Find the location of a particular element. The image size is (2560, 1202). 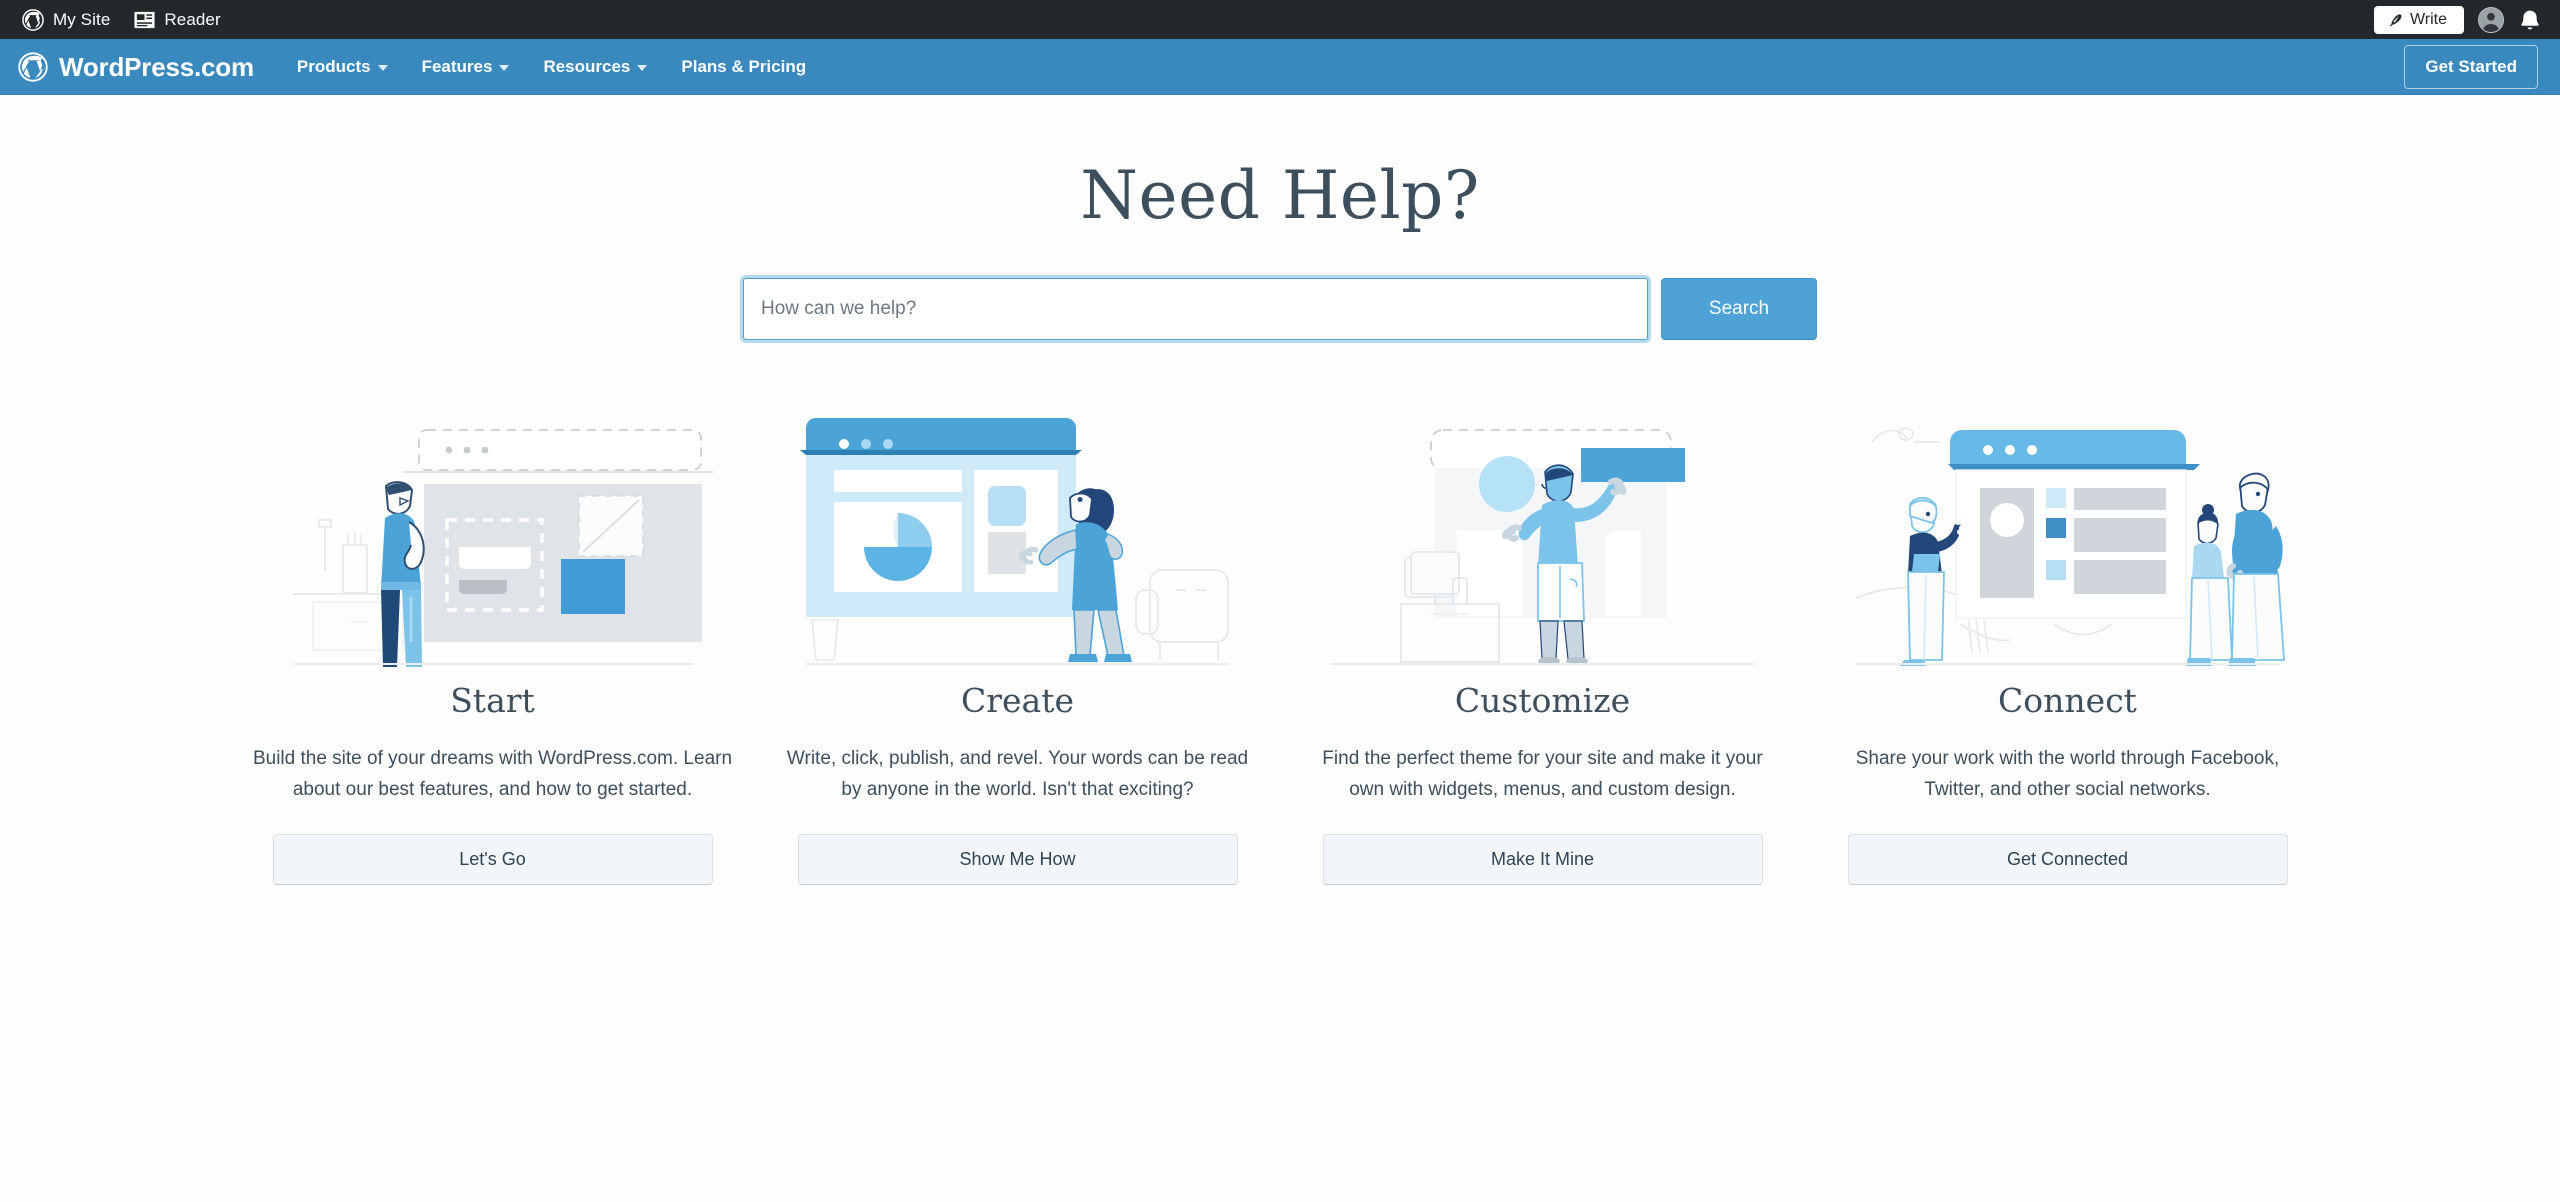

nav-link-label: Products is located at coordinates (333, 66).